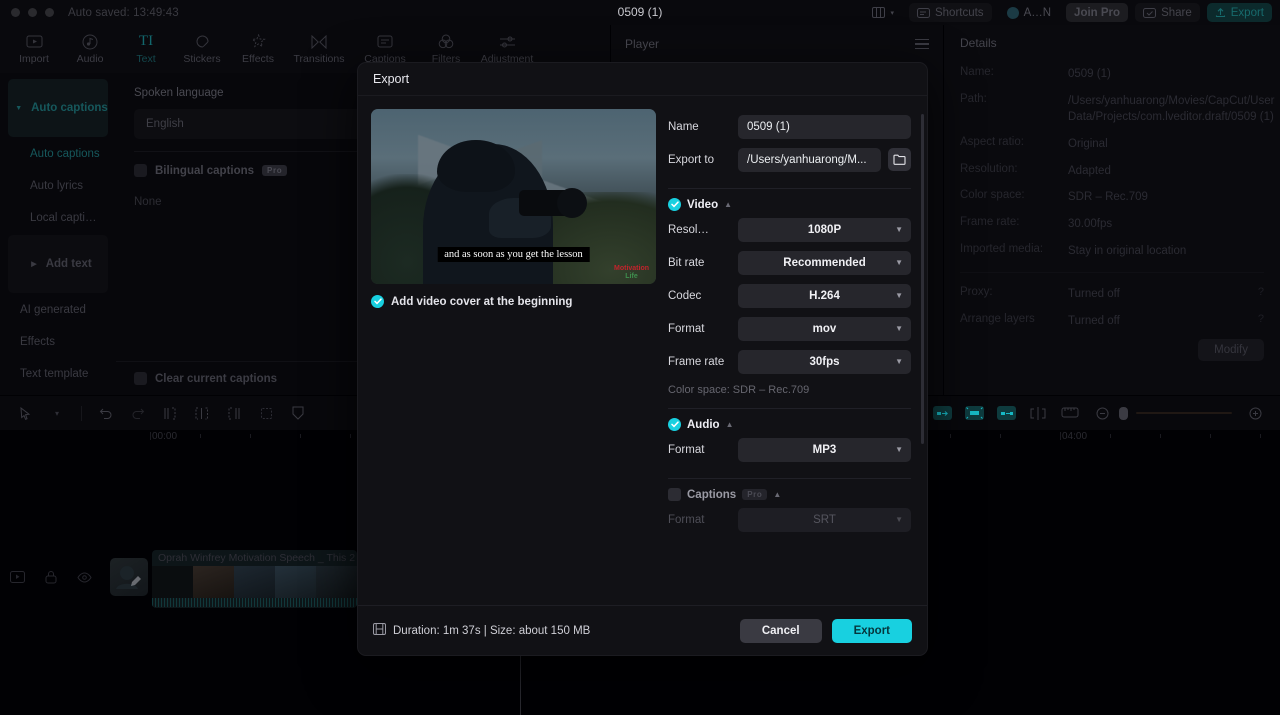 This screenshot has width=1280, height=715. I want to click on tab-effects: Effects, so click(258, 49).